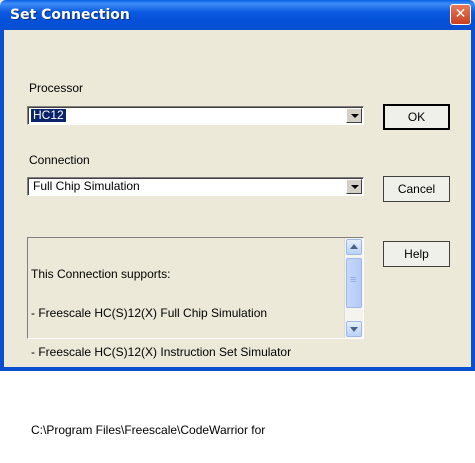  Describe the element at coordinates (195, 115) in the screenshot. I see `processor-dropdown: HC12` at that location.